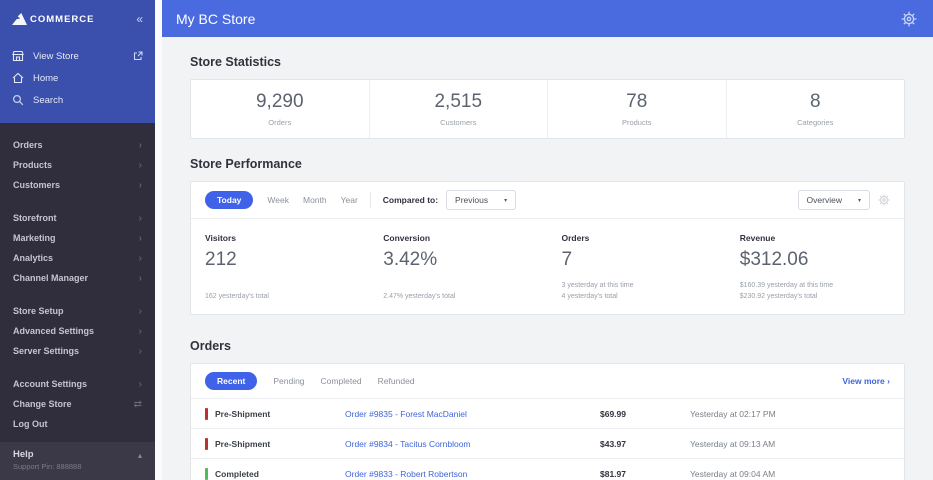 This screenshot has width=933, height=480. I want to click on sidebar-item-search: Search, so click(77, 100).